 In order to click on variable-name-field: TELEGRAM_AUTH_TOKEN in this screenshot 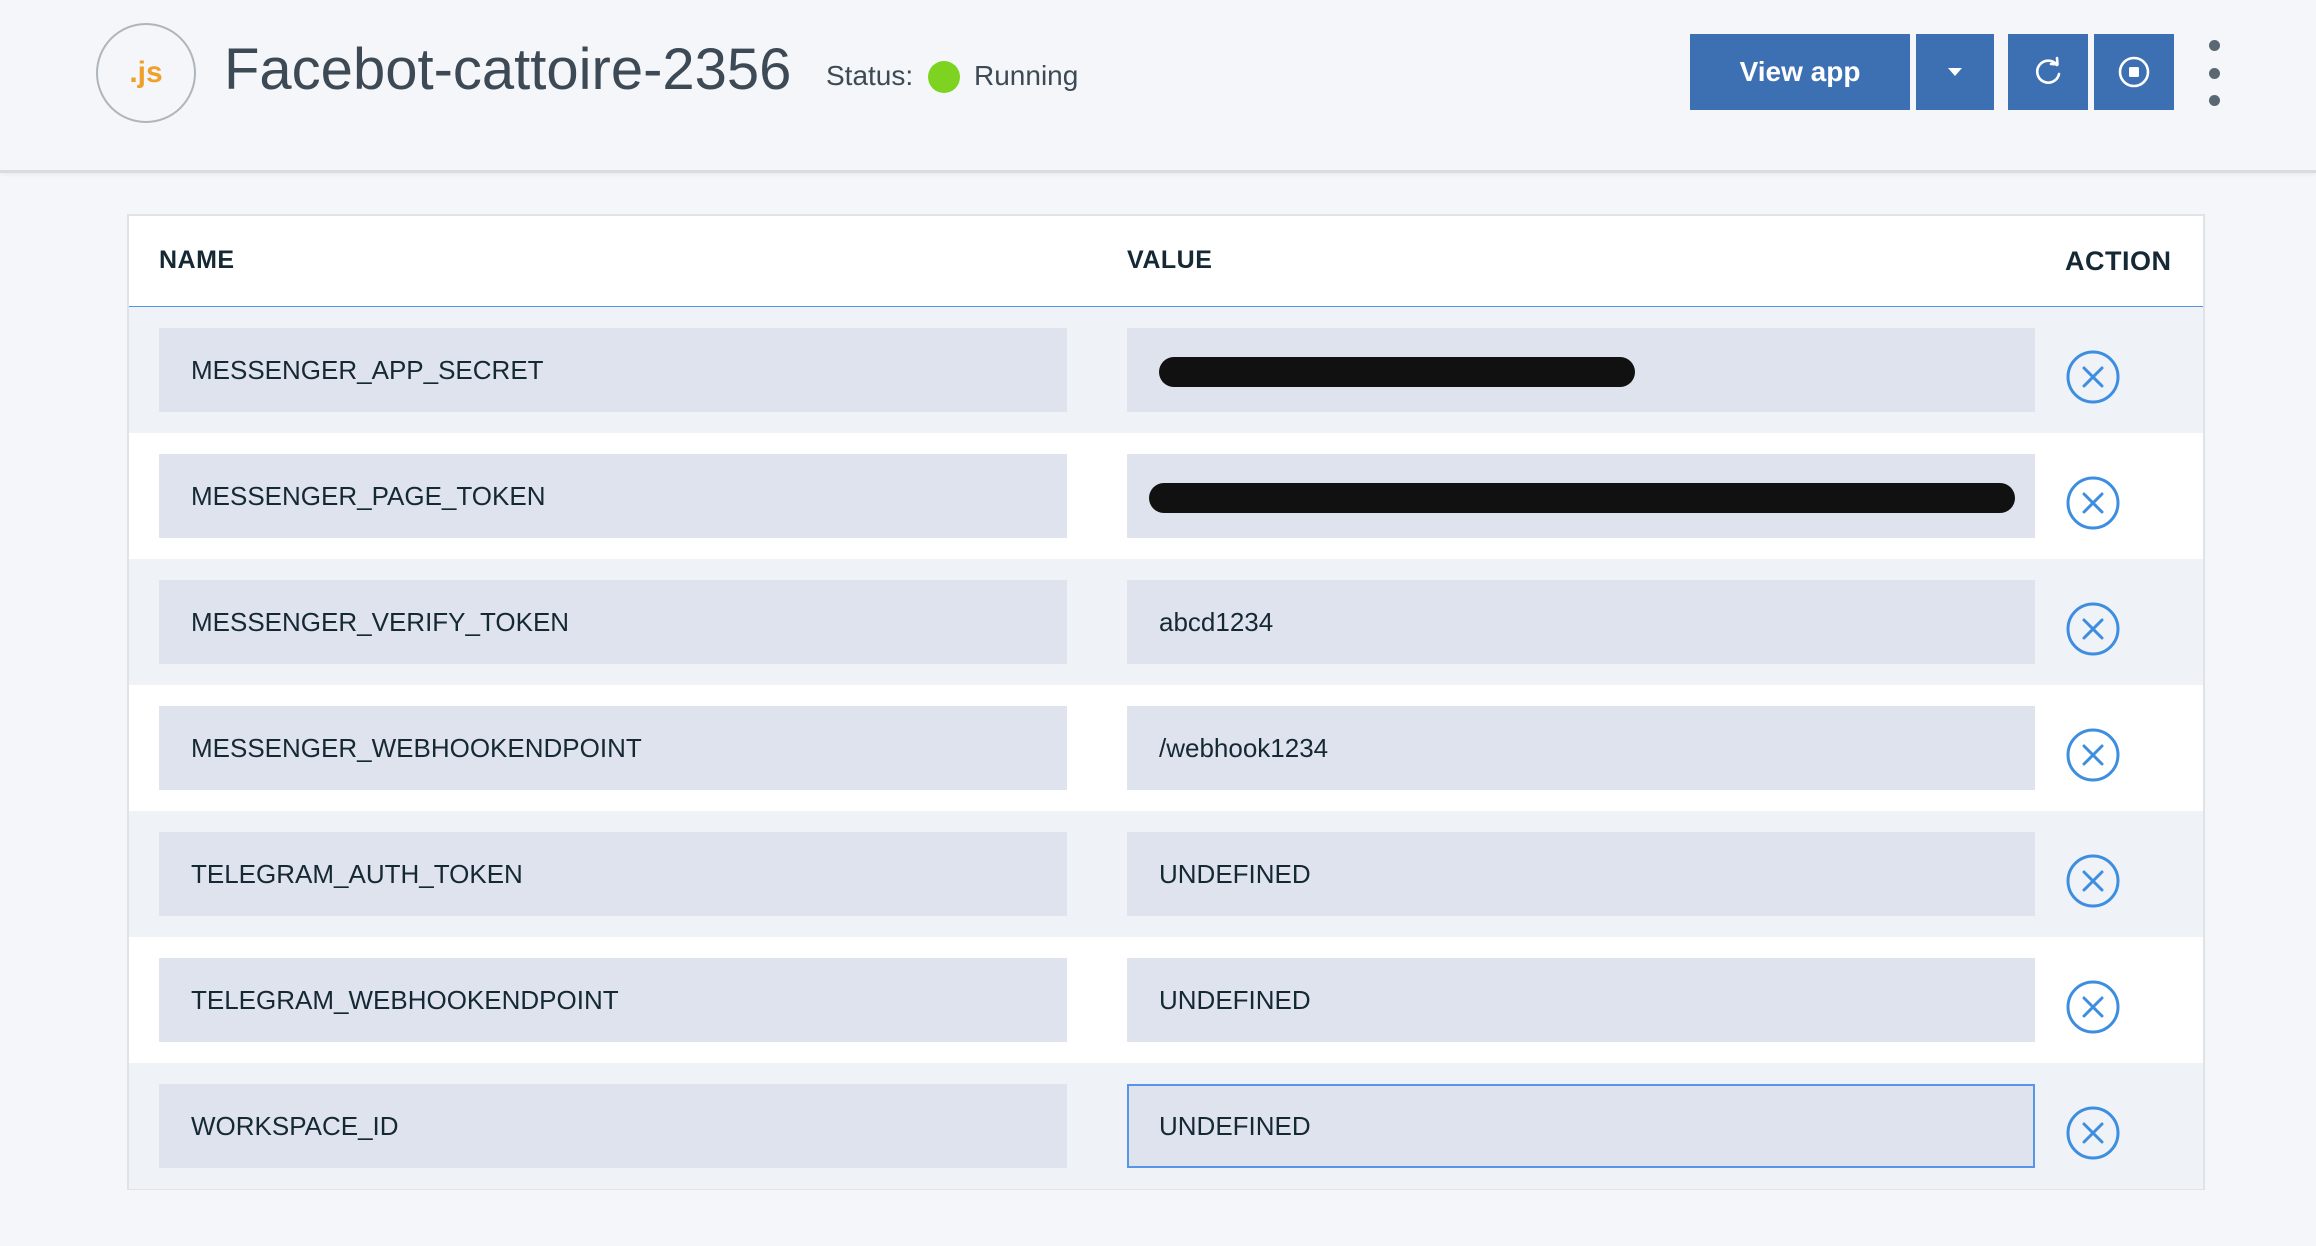, I will do `click(613, 874)`.